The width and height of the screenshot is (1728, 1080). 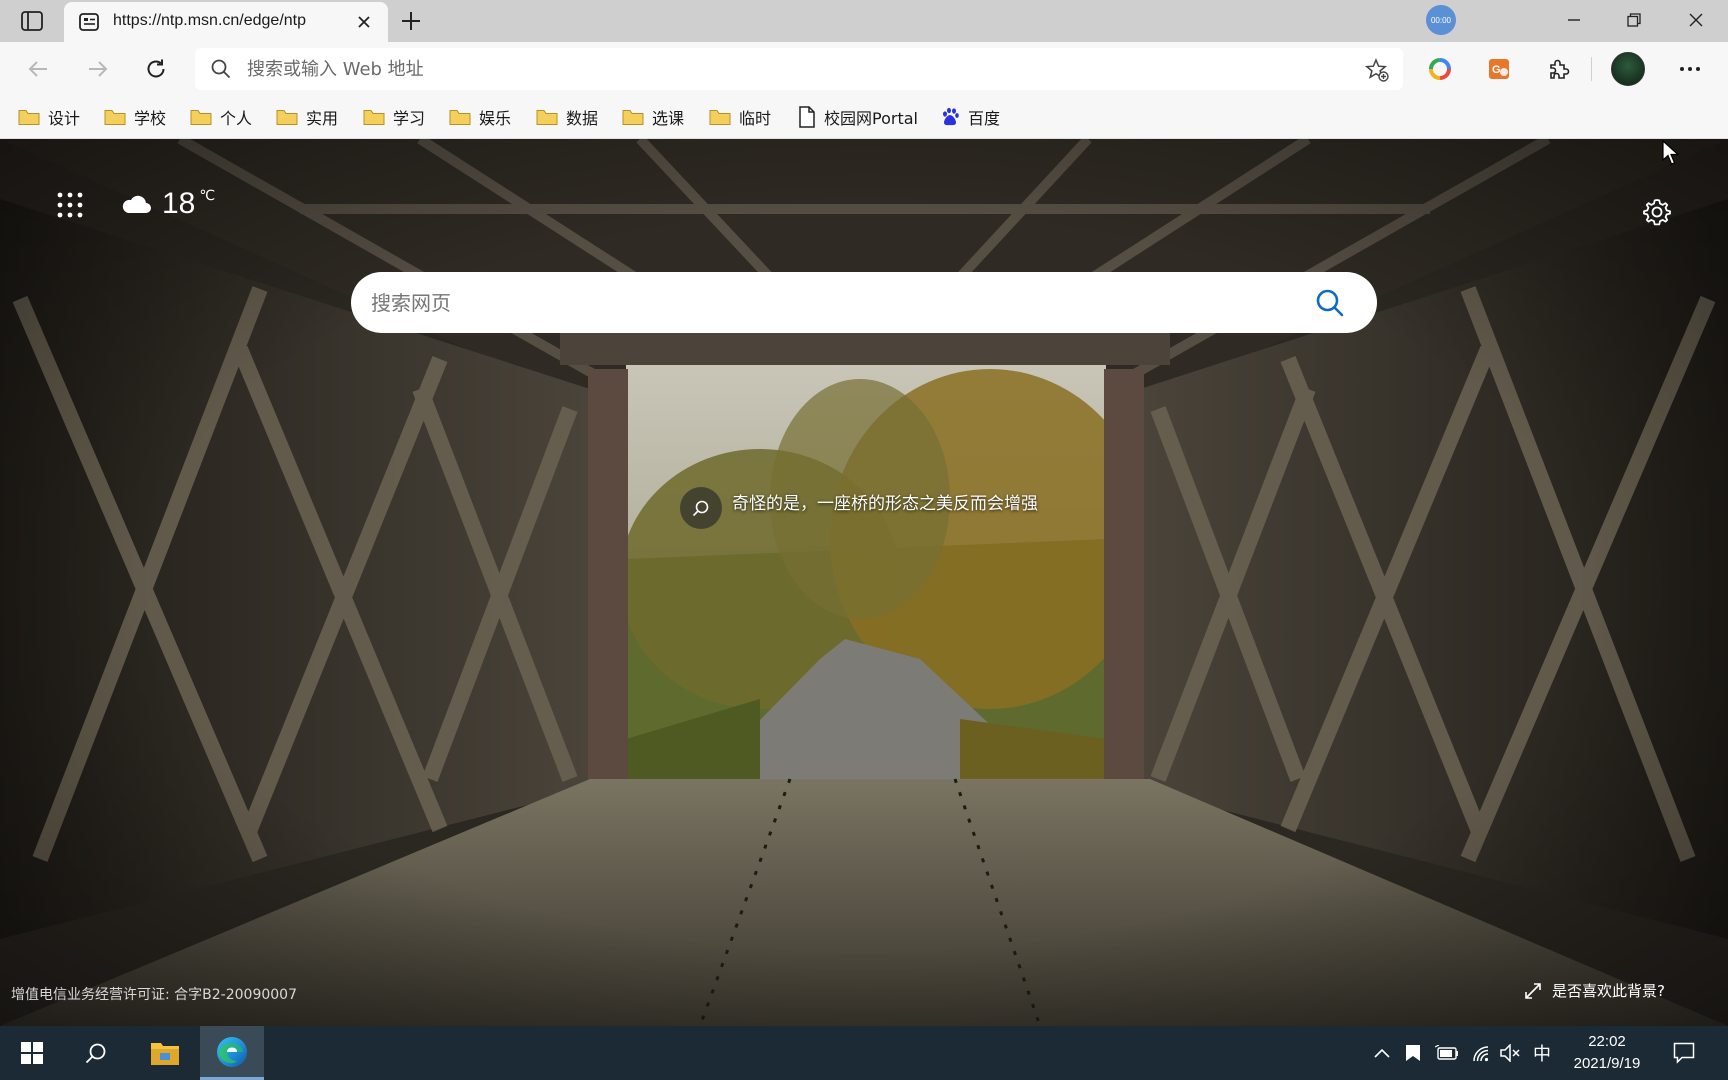 I want to click on tab-actions-icon, so click(x=32, y=21).